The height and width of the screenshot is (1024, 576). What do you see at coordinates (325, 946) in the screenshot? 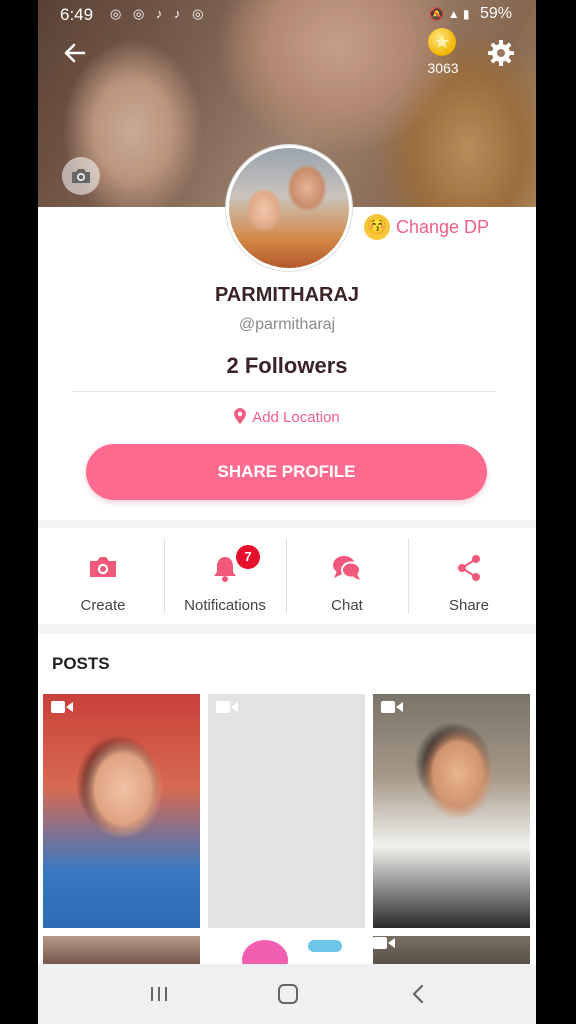
I see `sticker-graphic` at bounding box center [325, 946].